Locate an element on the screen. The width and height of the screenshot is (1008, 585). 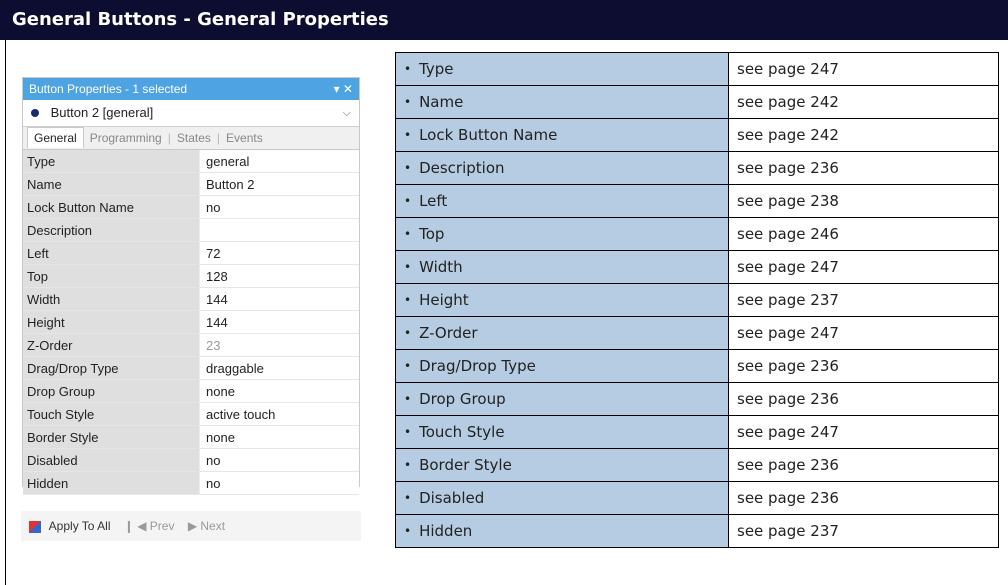
property-row: Description is located at coordinates (191, 230).